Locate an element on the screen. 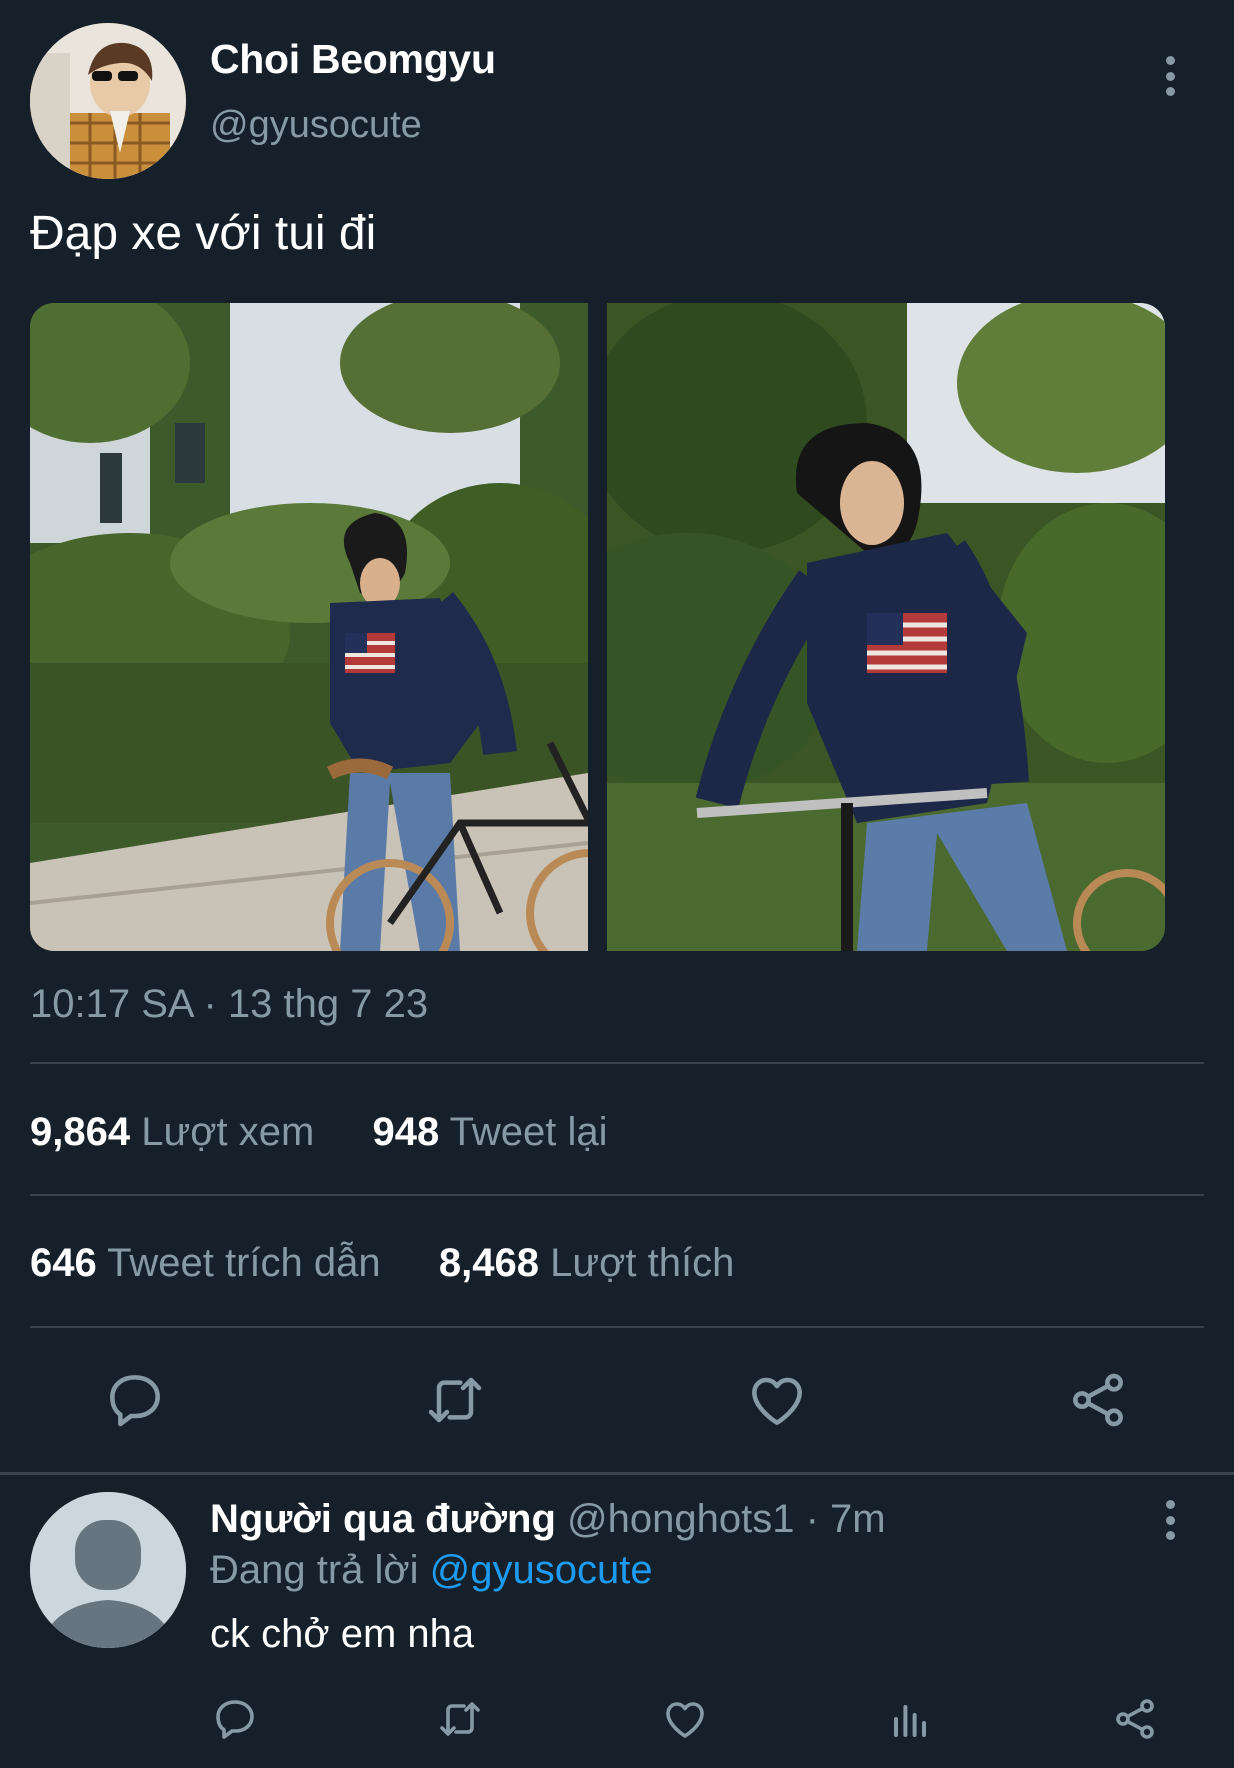 The image size is (1234, 1768). views-count: 9,864 is located at coordinates (80, 1132).